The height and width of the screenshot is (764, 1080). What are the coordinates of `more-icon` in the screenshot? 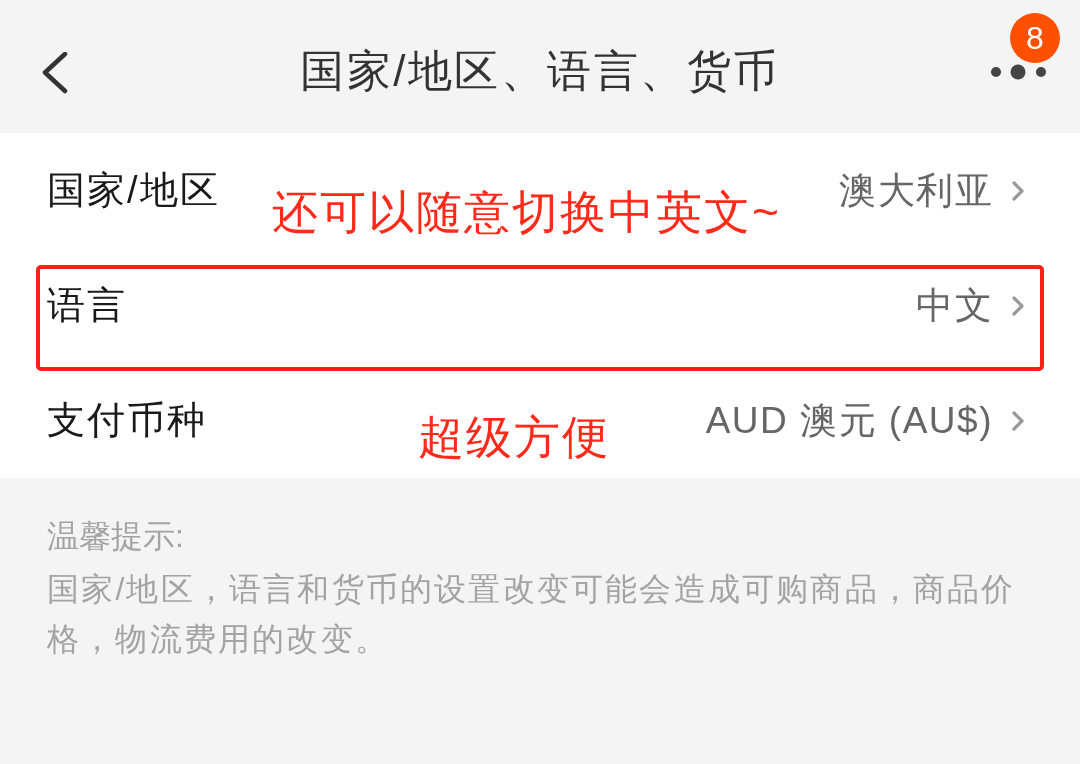 It's located at (1019, 72).